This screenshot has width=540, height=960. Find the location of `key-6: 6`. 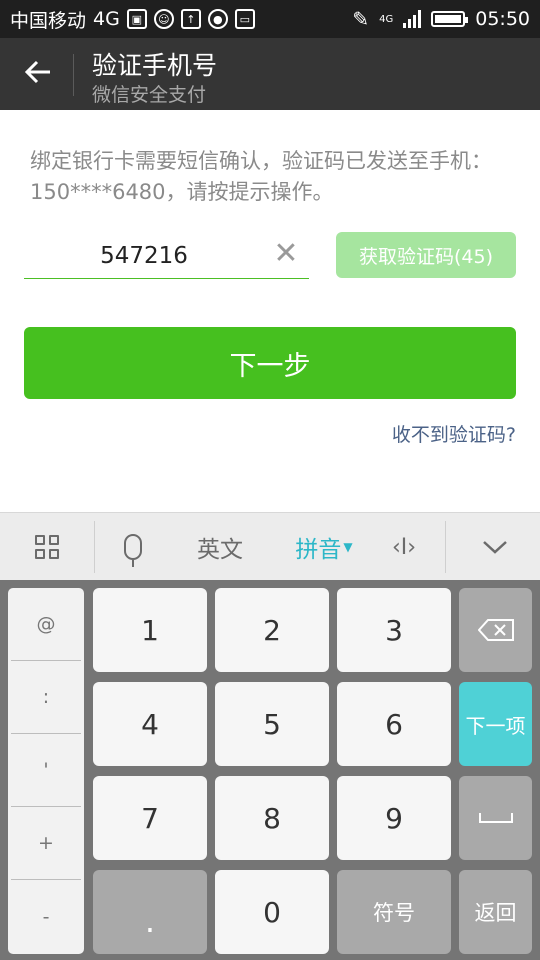

key-6: 6 is located at coordinates (394, 724).